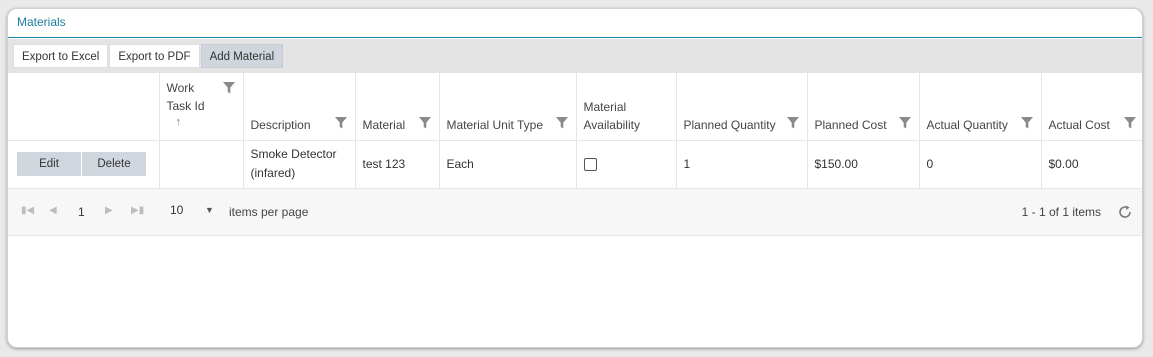  I want to click on page-size-label: items per page, so click(269, 212).